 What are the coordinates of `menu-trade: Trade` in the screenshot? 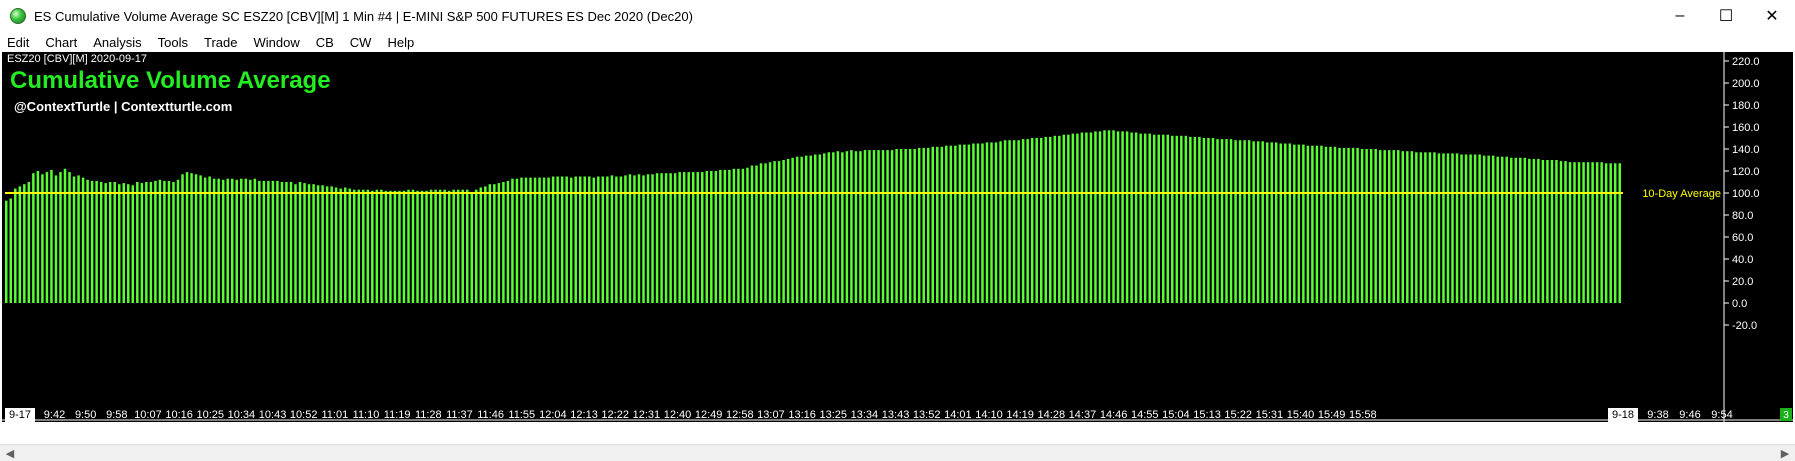 It's located at (220, 42).